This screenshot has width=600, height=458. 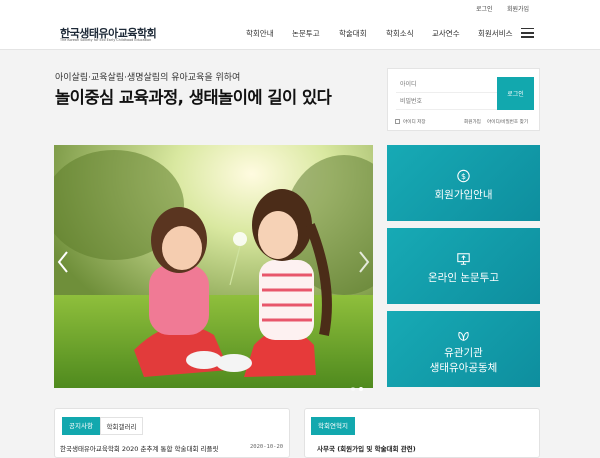 I want to click on join-link: 회원가입, so click(x=472, y=122).